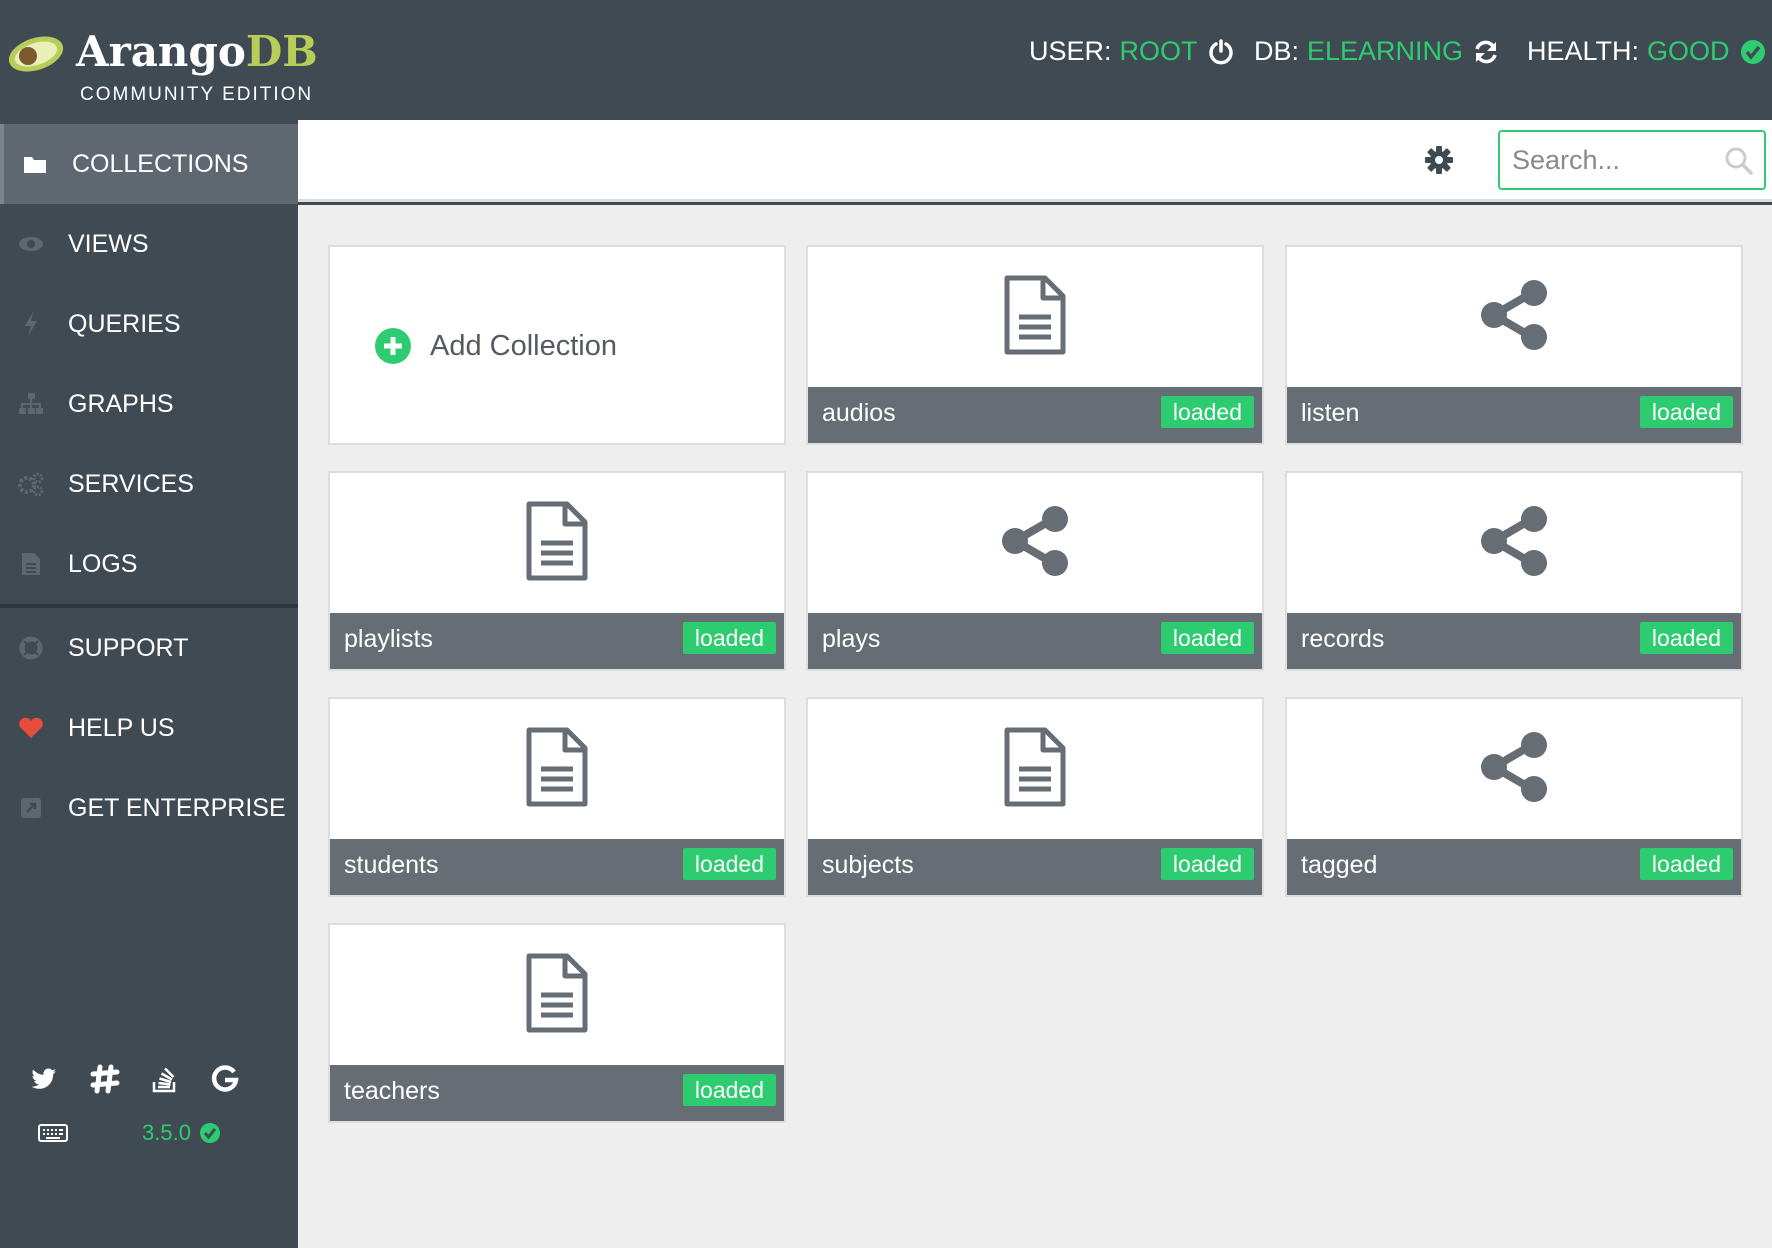 The image size is (1772, 1248). What do you see at coordinates (177, 807) in the screenshot?
I see `sidebar-item-label: GET ENTERPRISE` at bounding box center [177, 807].